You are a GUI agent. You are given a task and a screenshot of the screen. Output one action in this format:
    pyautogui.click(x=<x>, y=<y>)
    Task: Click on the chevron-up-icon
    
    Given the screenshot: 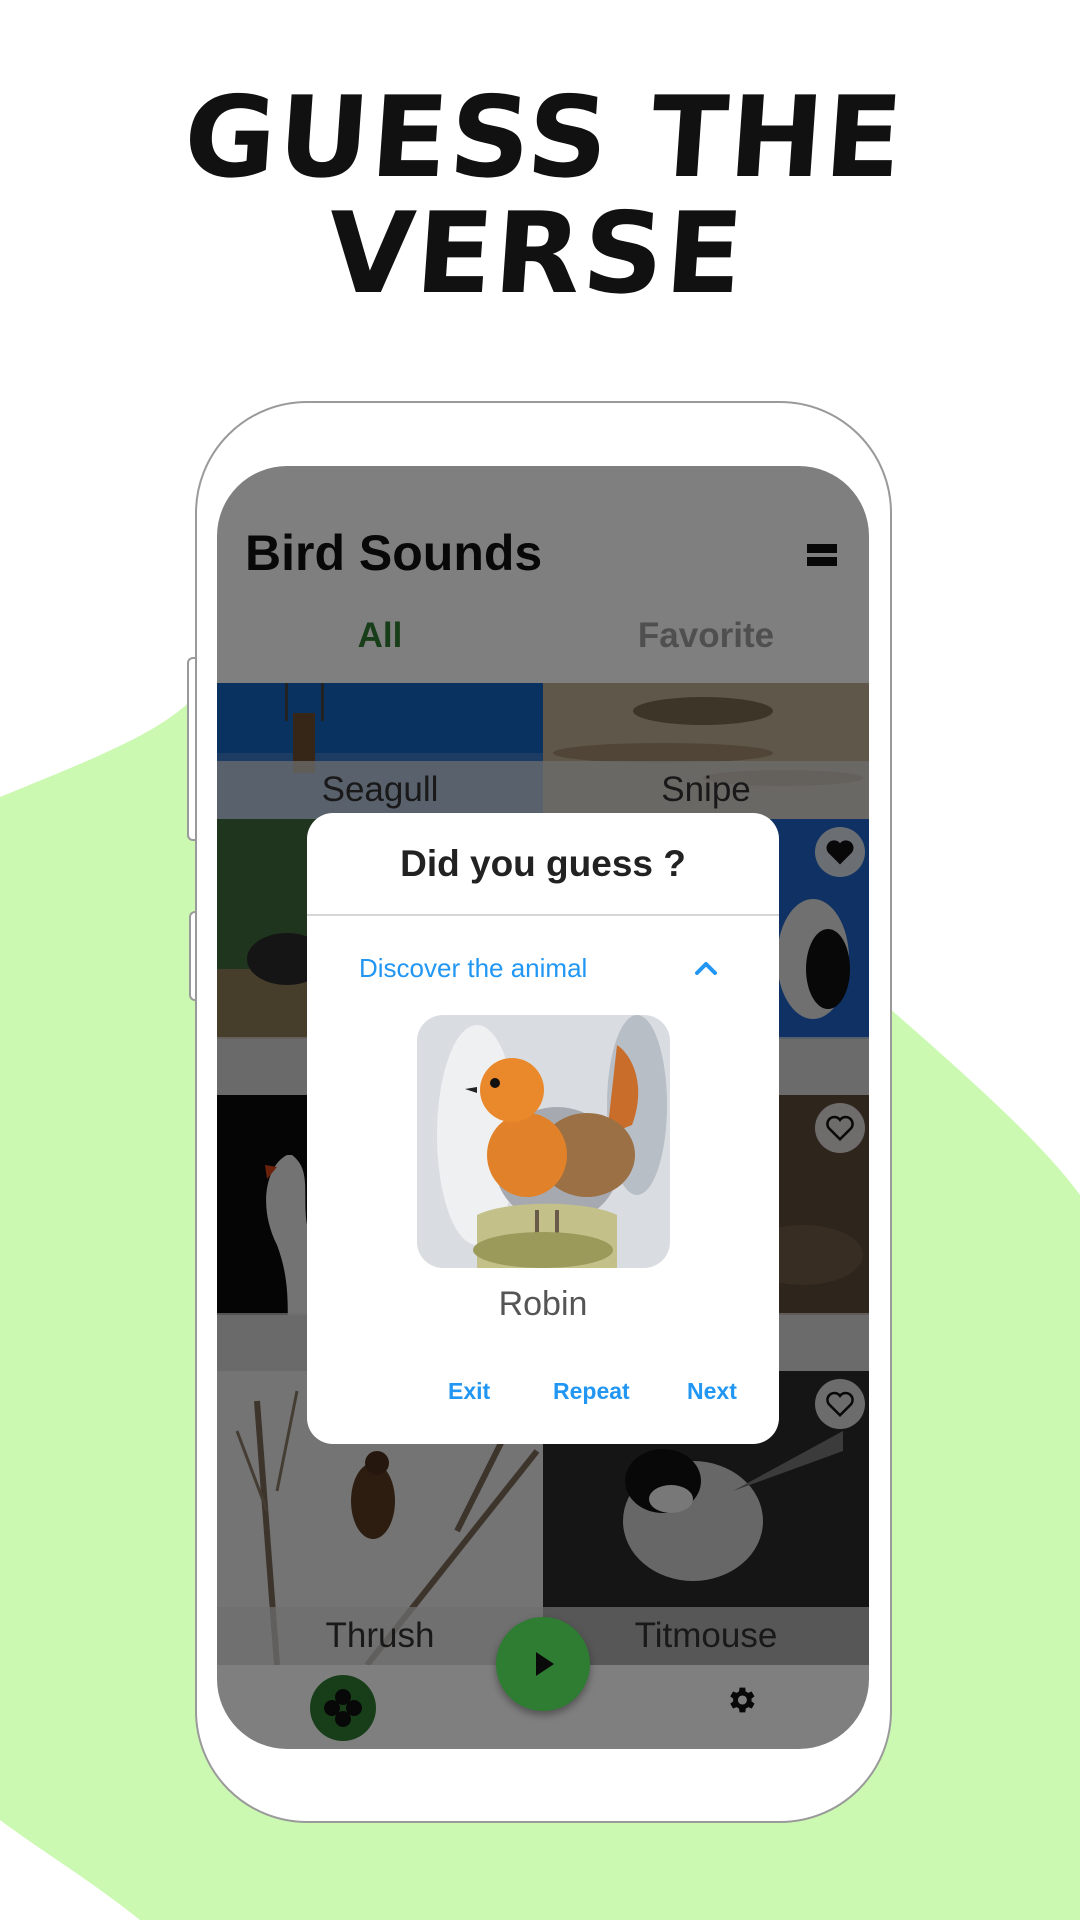 What is the action you would take?
    pyautogui.click(x=706, y=968)
    